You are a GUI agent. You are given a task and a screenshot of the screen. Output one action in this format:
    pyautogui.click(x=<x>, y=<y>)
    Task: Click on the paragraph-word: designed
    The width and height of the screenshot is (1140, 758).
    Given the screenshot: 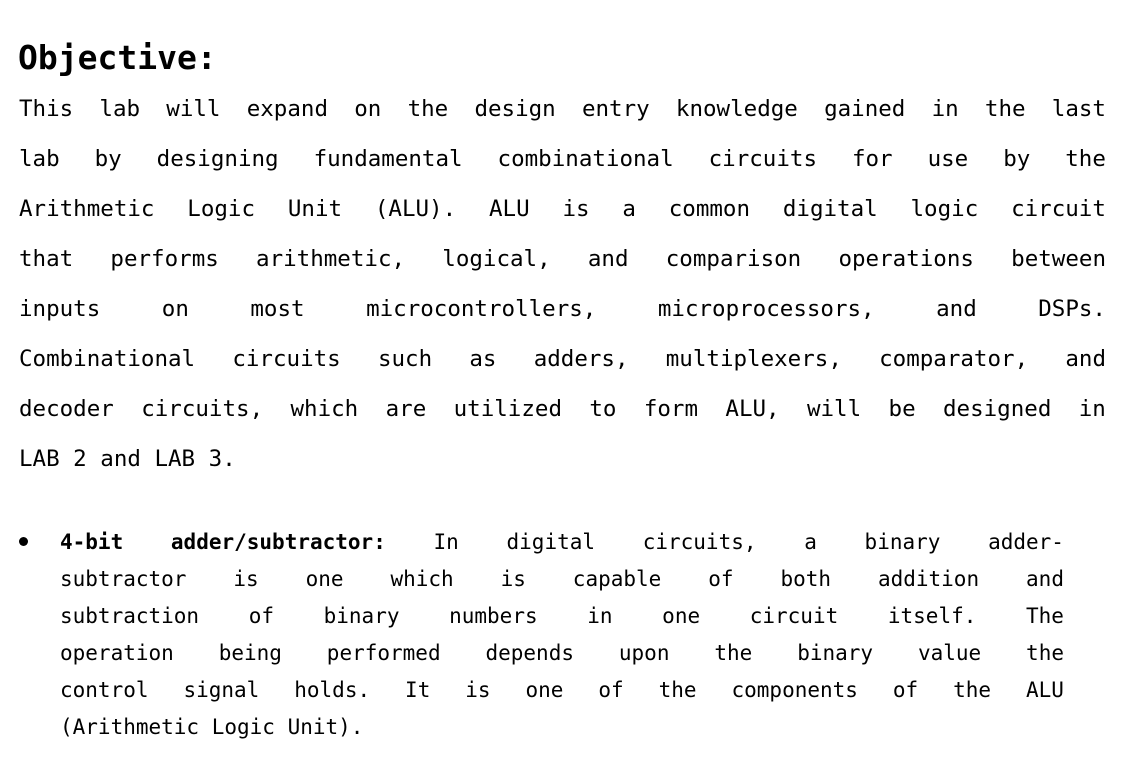 What is the action you would take?
    pyautogui.click(x=997, y=409)
    